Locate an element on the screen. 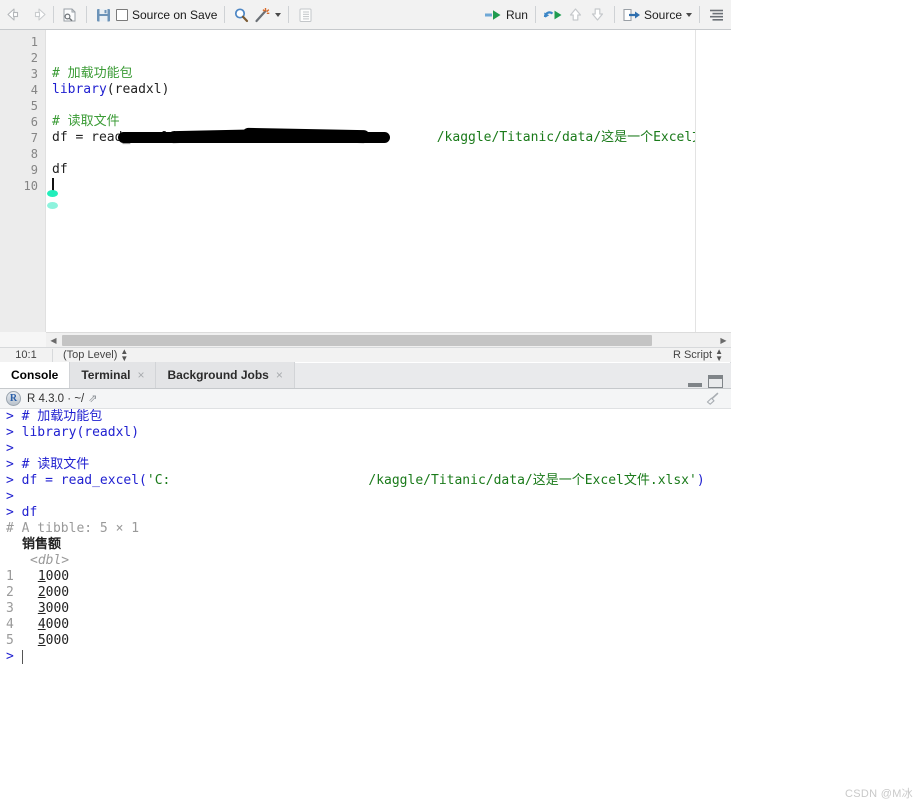  code-token-args: (readxl) is located at coordinates (138, 89).